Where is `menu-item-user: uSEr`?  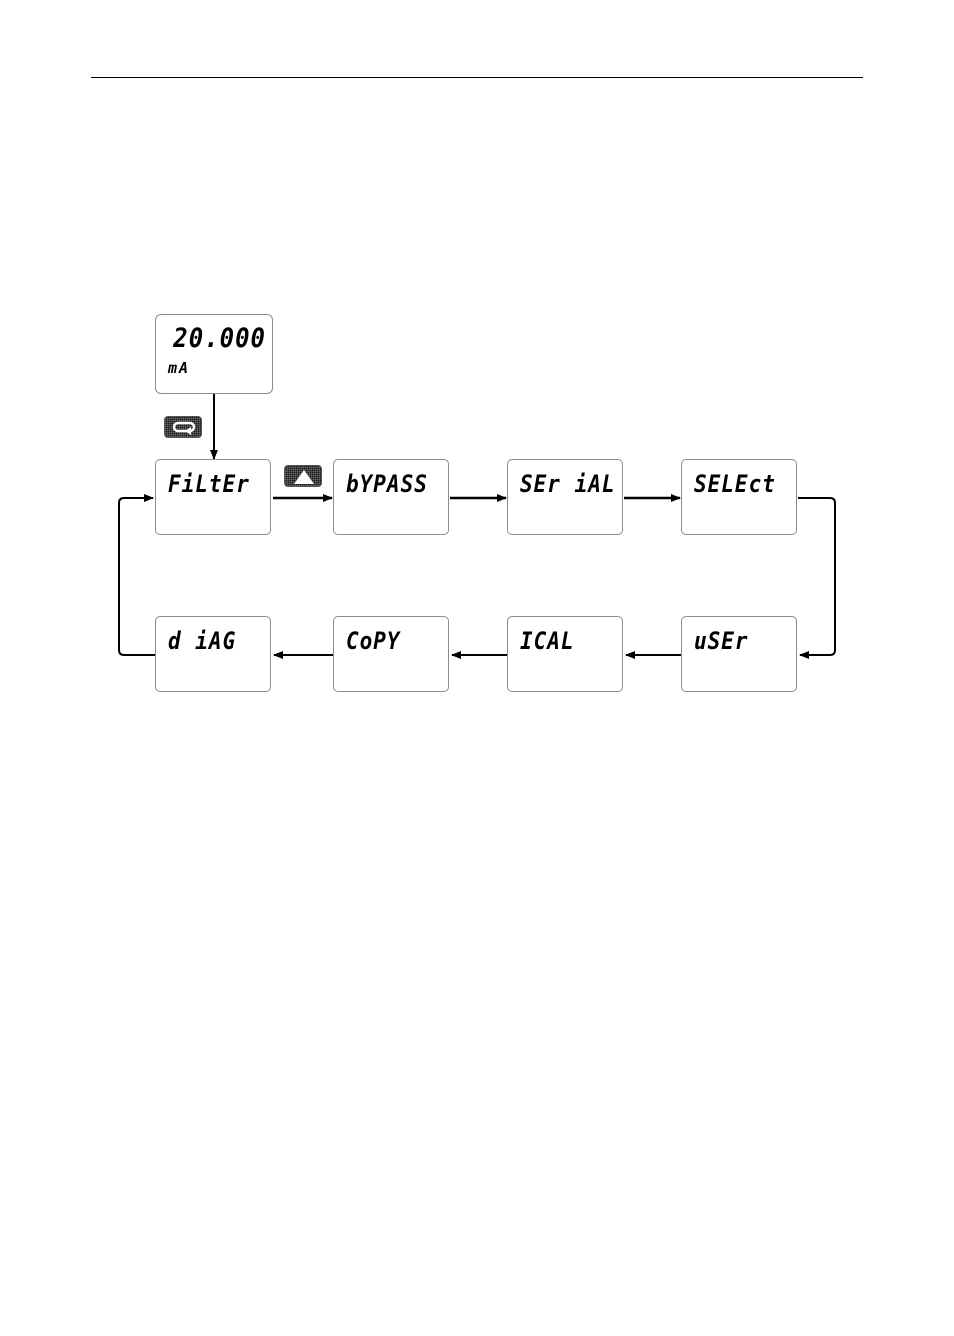 menu-item-user: uSEr is located at coordinates (739, 654).